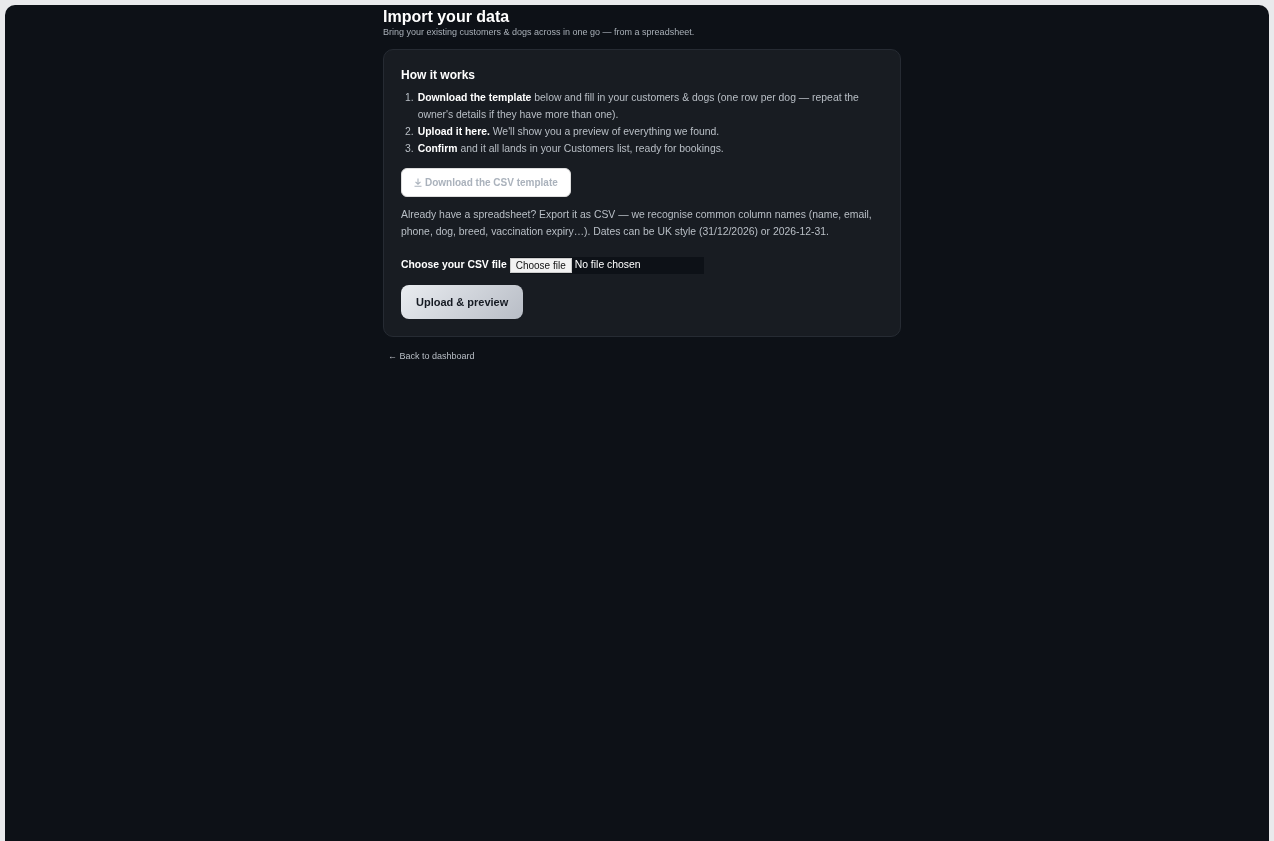 The width and height of the screenshot is (1274, 841). What do you see at coordinates (409, 131) in the screenshot?
I see `step-number: 2.` at bounding box center [409, 131].